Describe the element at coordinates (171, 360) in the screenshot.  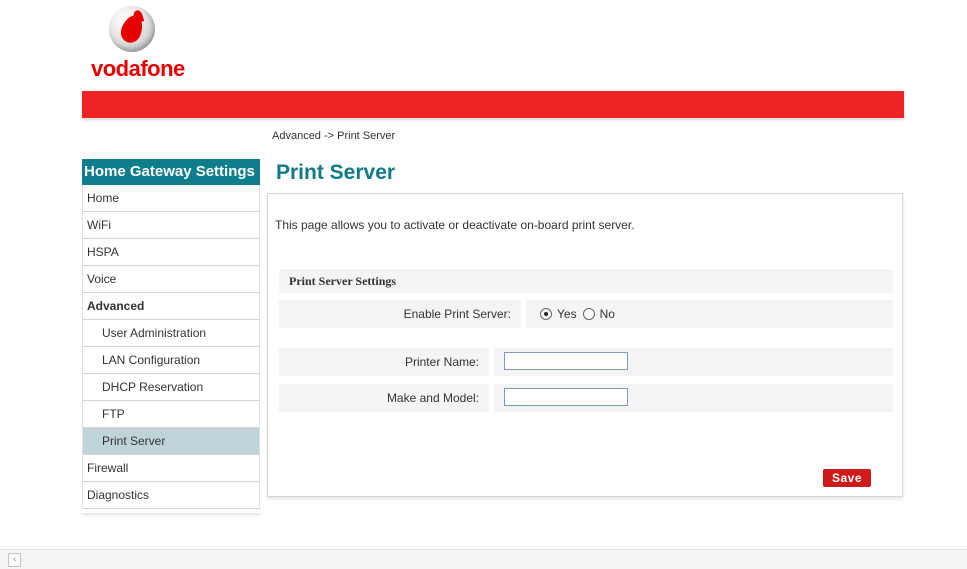
I see `sidebar-item-lan-configuration: LAN Configuration` at that location.